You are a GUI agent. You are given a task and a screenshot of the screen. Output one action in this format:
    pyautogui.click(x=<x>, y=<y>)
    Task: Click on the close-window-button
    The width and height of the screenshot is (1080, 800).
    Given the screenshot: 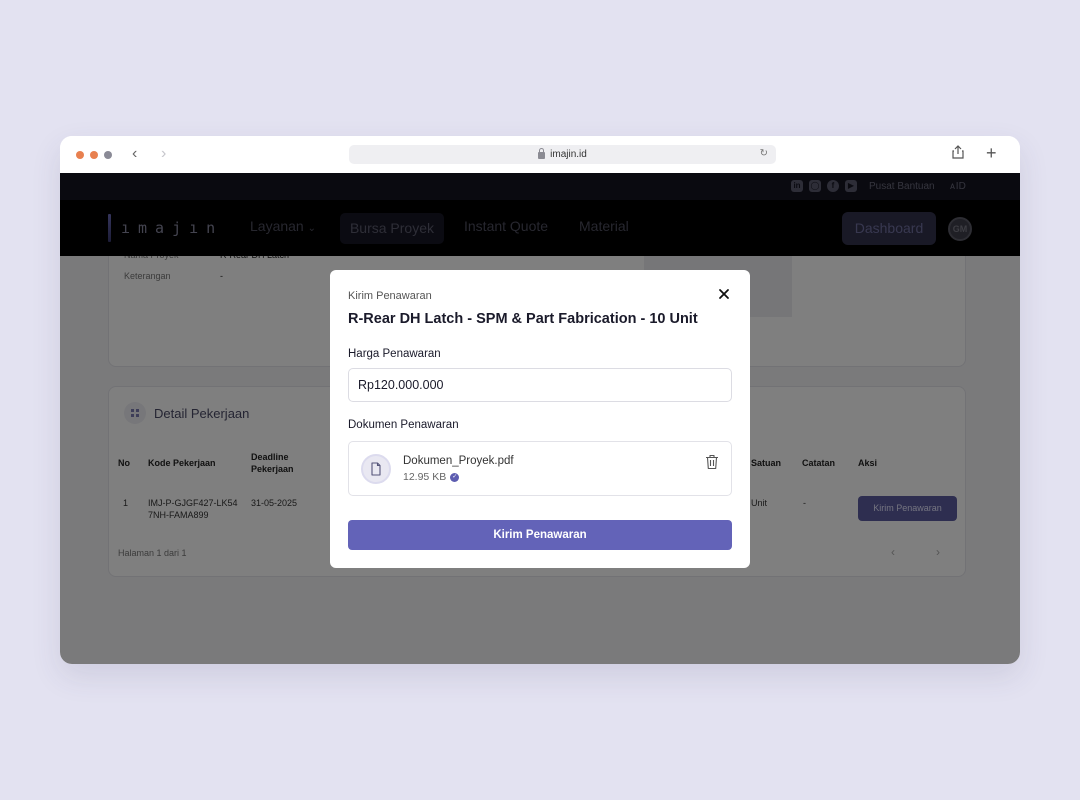 What is the action you would take?
    pyautogui.click(x=80, y=155)
    